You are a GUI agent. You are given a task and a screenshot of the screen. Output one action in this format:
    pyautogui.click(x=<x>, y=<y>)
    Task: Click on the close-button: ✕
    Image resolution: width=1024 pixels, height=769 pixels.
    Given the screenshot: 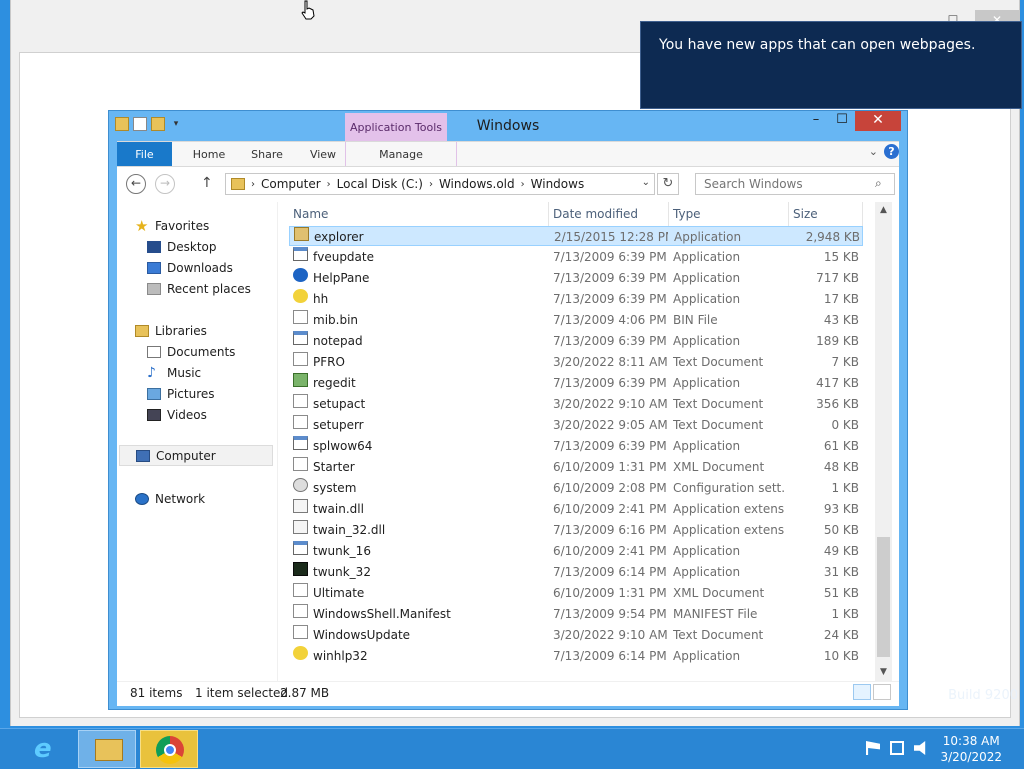 What is the action you would take?
    pyautogui.click(x=878, y=121)
    